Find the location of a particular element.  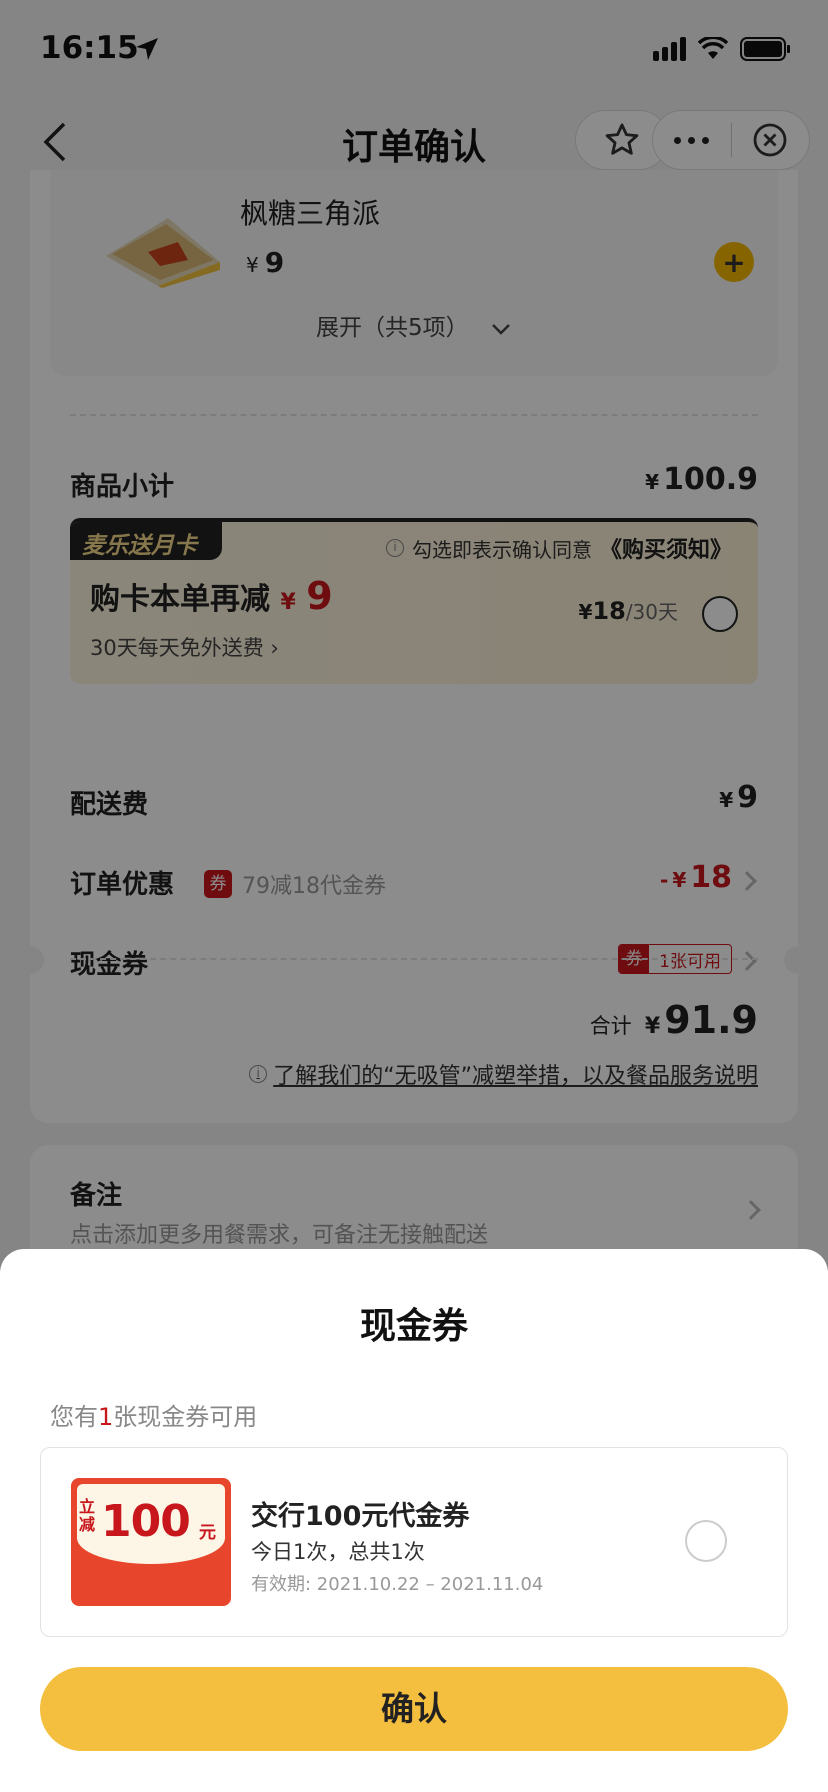

count-number: 1 is located at coordinates (106, 1417).